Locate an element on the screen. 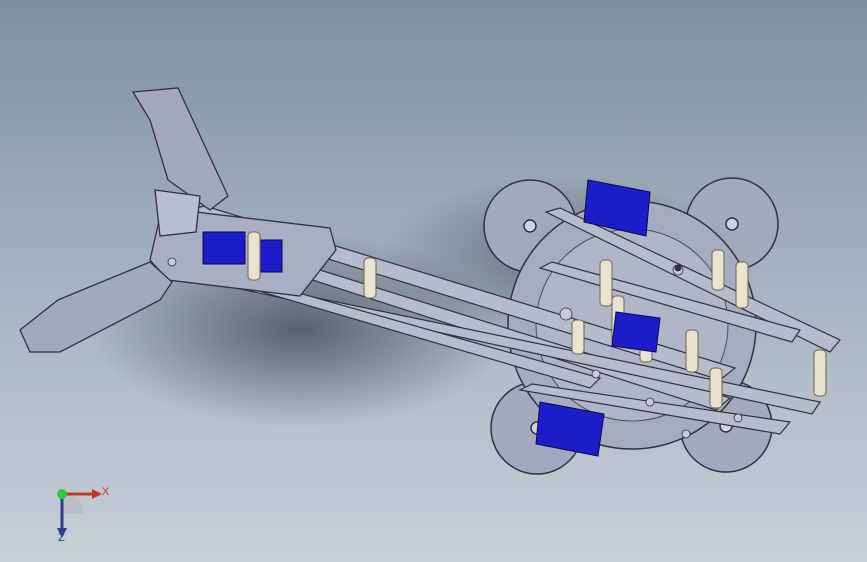 This screenshot has height=562, width=867. gripper is located at coordinates (124, 220).